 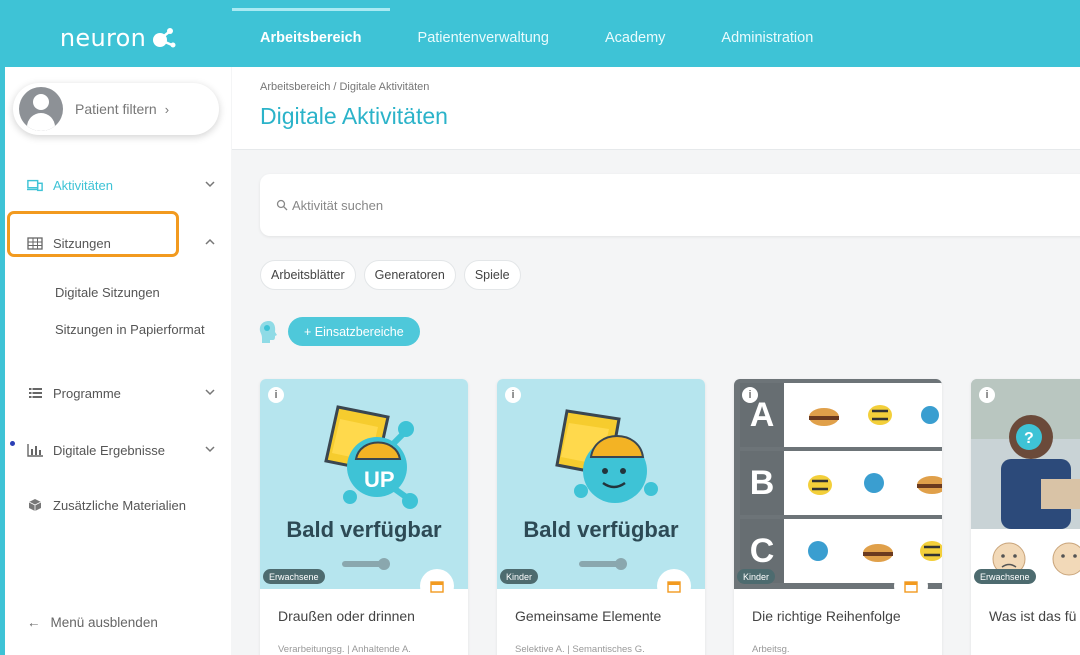 I want to click on arrow-left-icon: ←, so click(x=34, y=622).